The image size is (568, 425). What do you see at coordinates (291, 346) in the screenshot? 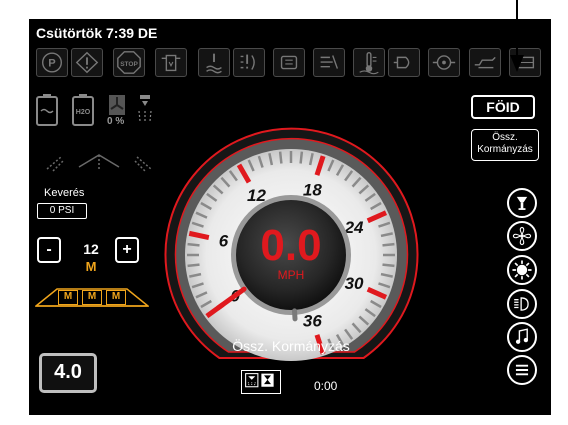
I see `total-steer-label: Össz. Kormányzás` at bounding box center [291, 346].